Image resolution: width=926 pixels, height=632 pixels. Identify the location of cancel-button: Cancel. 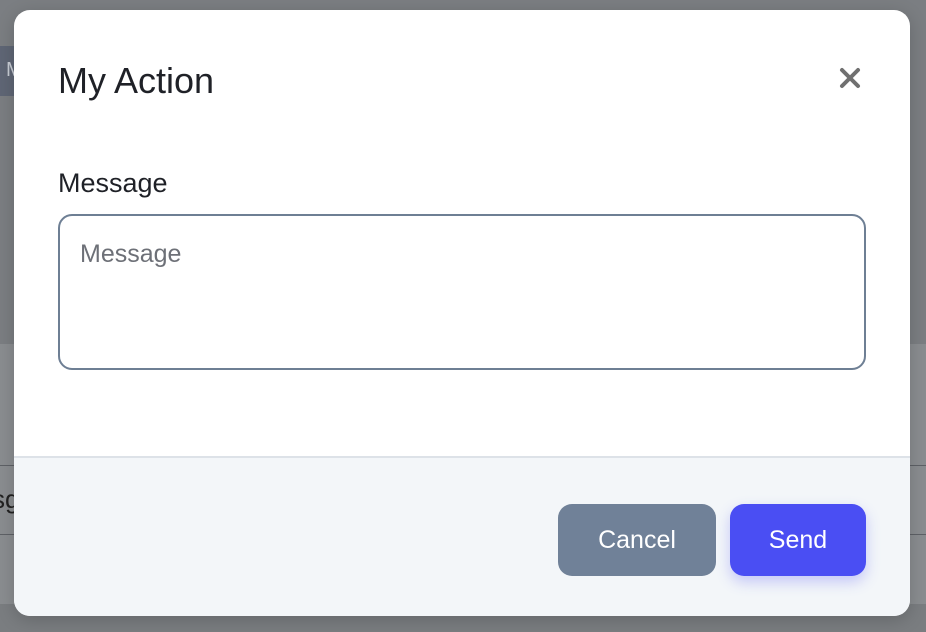
(637, 540).